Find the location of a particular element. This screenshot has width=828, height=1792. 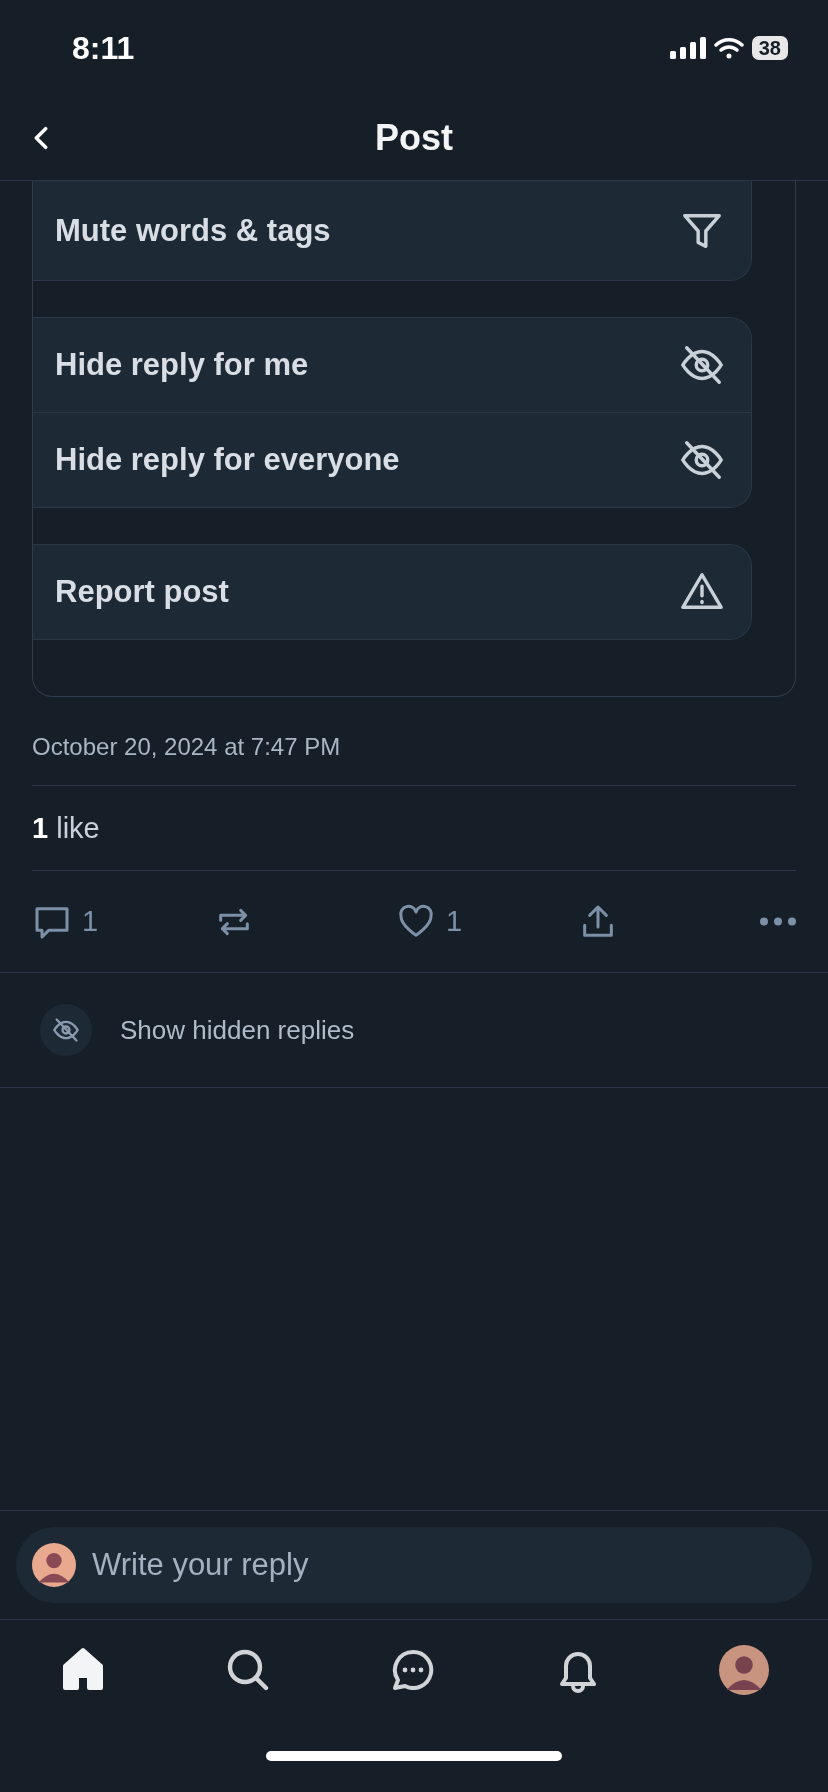

eye-off-icon is located at coordinates (66, 1030).